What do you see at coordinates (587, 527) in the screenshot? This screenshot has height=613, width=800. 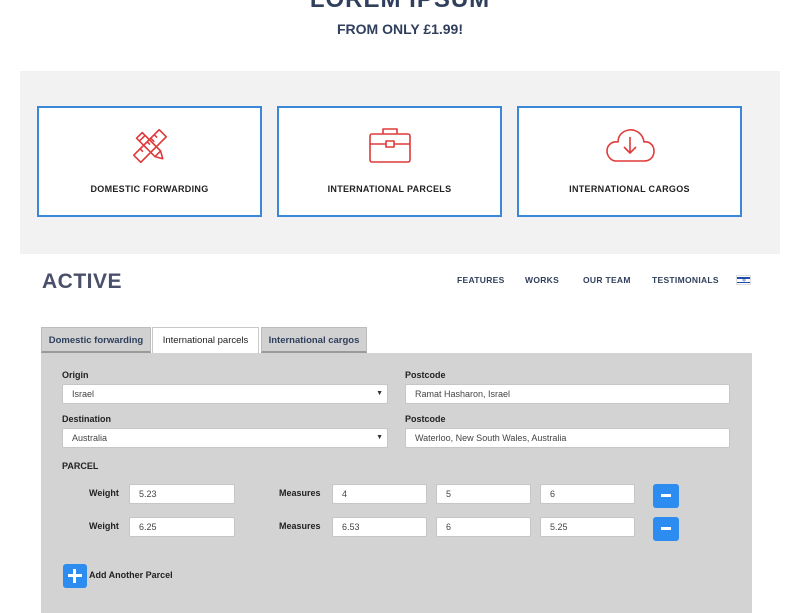 I see `measure-height-input: 5.25` at bounding box center [587, 527].